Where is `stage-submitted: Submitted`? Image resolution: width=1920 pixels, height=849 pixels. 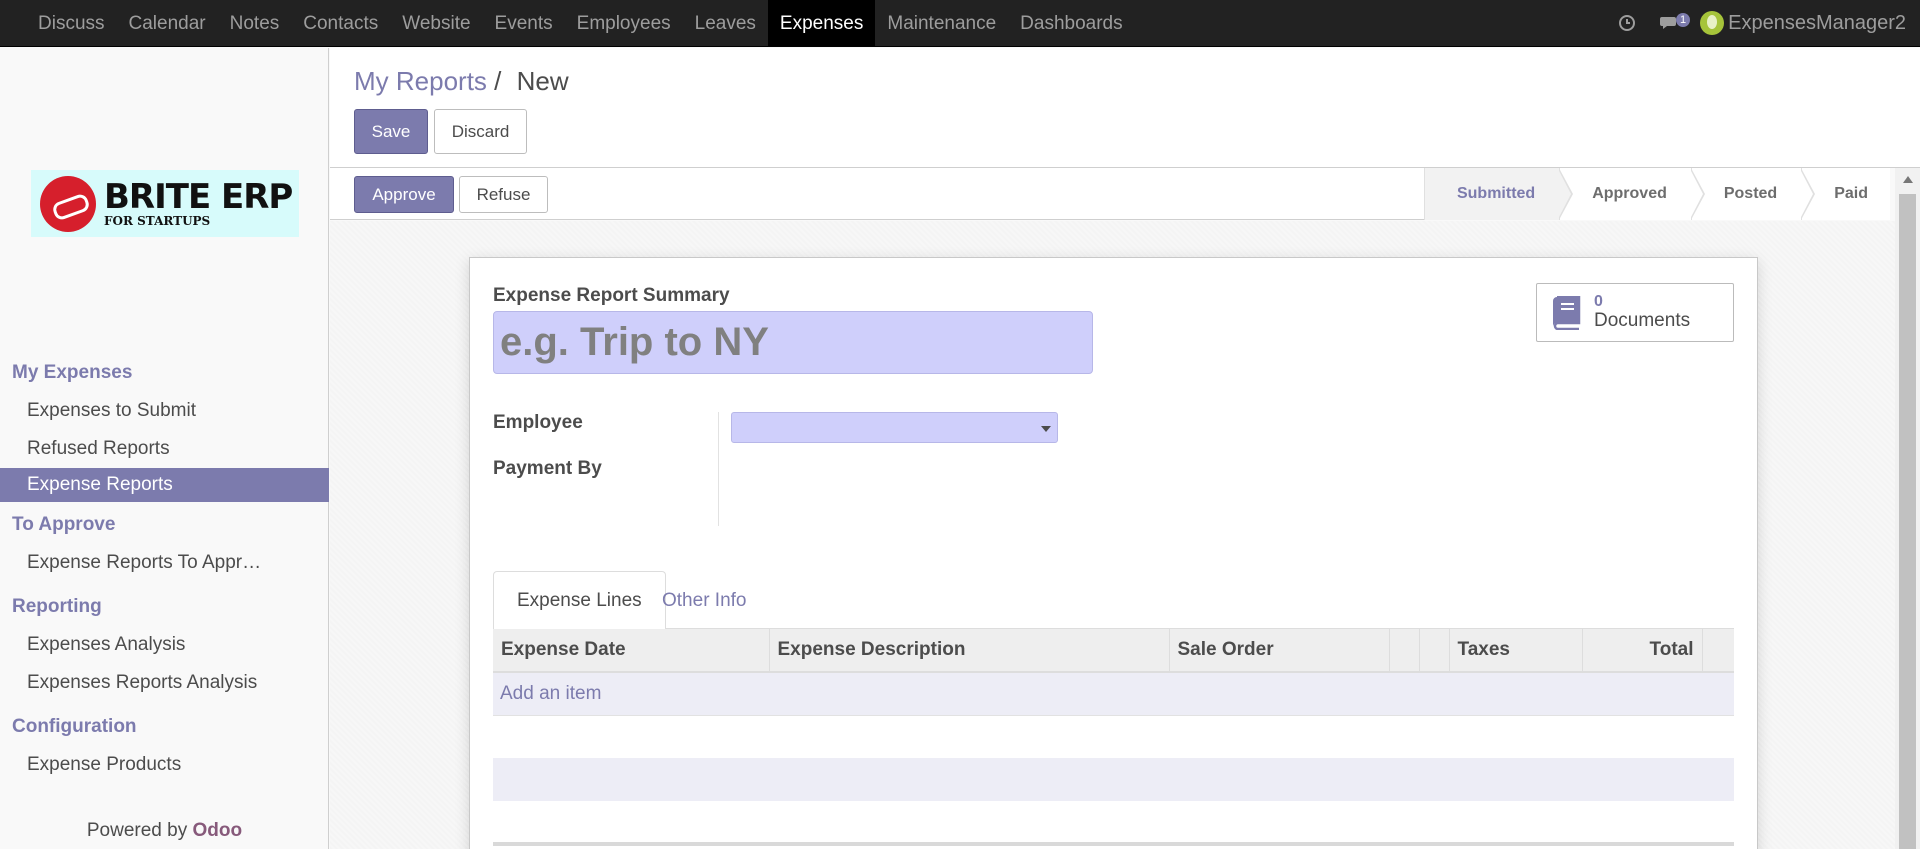
stage-submitted: Submitted is located at coordinates (1498, 194).